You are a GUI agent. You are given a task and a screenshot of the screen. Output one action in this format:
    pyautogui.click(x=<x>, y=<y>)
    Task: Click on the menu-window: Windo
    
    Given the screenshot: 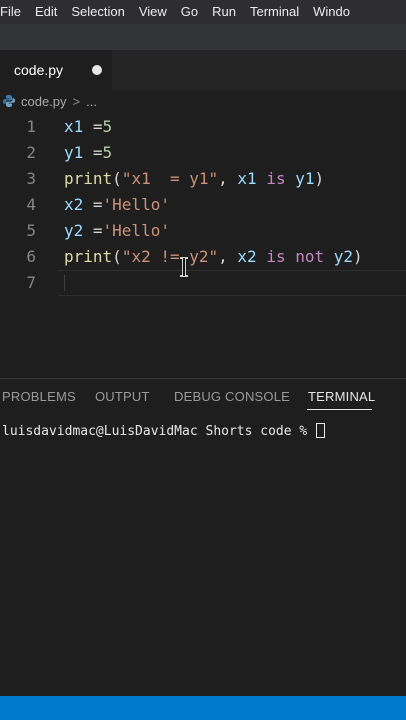 What is the action you would take?
    pyautogui.click(x=331, y=12)
    